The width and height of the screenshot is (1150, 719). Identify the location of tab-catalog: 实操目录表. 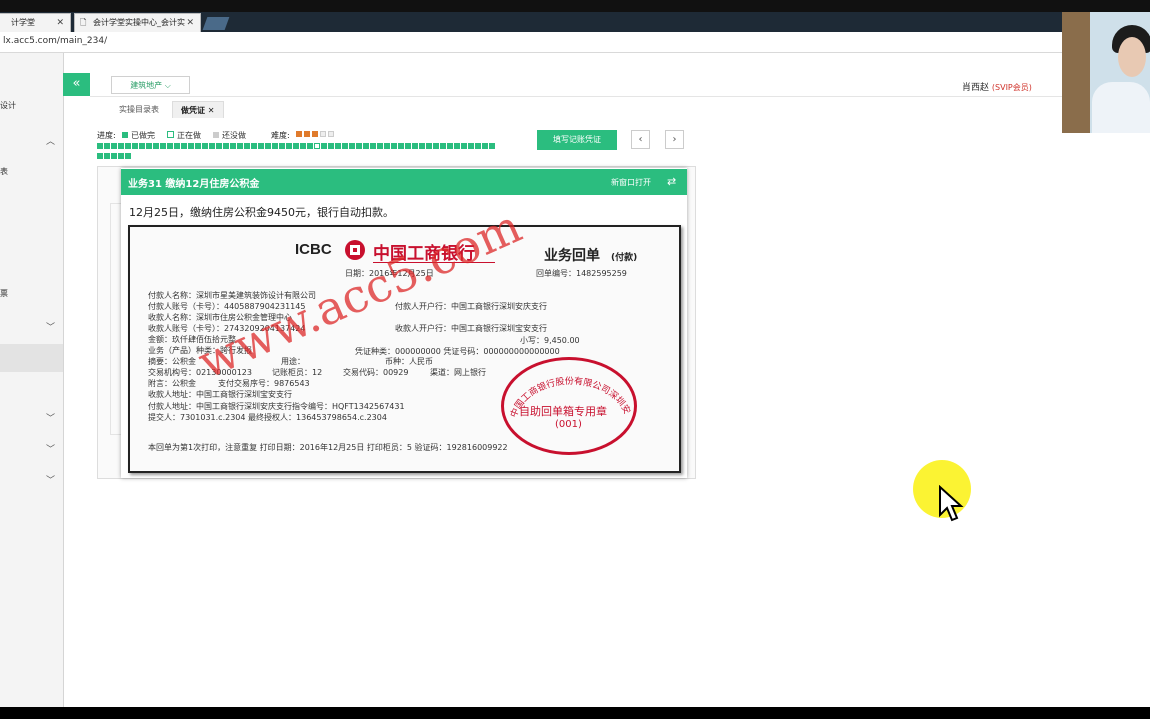
(139, 109).